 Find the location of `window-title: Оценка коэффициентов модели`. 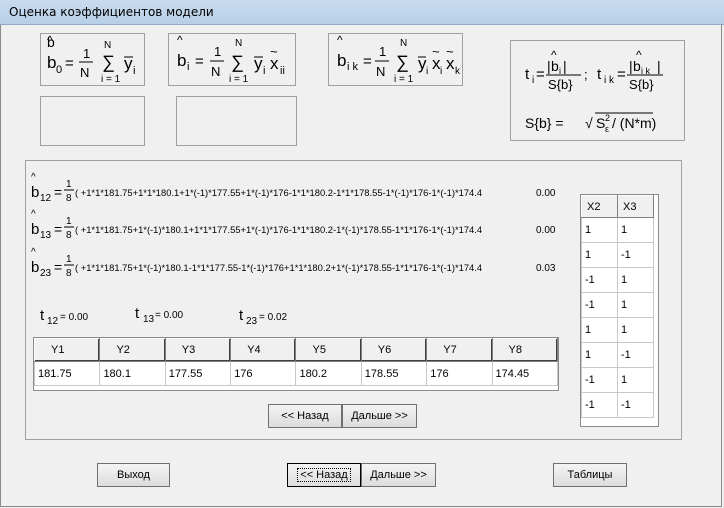

window-title: Оценка коэффициентов модели is located at coordinates (111, 12).